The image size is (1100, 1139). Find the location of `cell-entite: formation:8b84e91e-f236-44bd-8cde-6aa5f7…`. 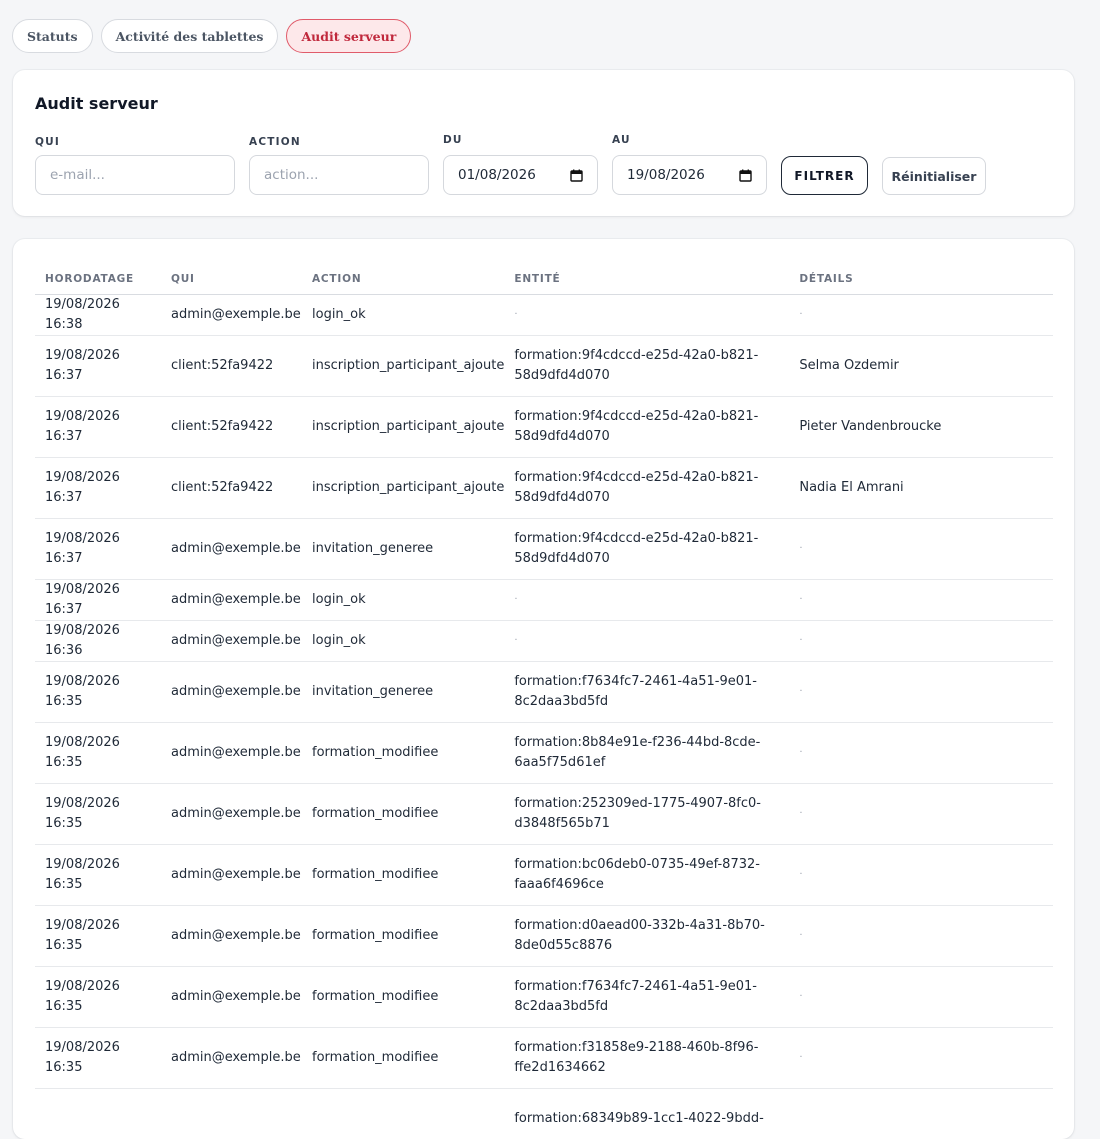

cell-entite: formation:8b84e91e-f236-44bd-8cde-6aa5f7… is located at coordinates (646, 753).